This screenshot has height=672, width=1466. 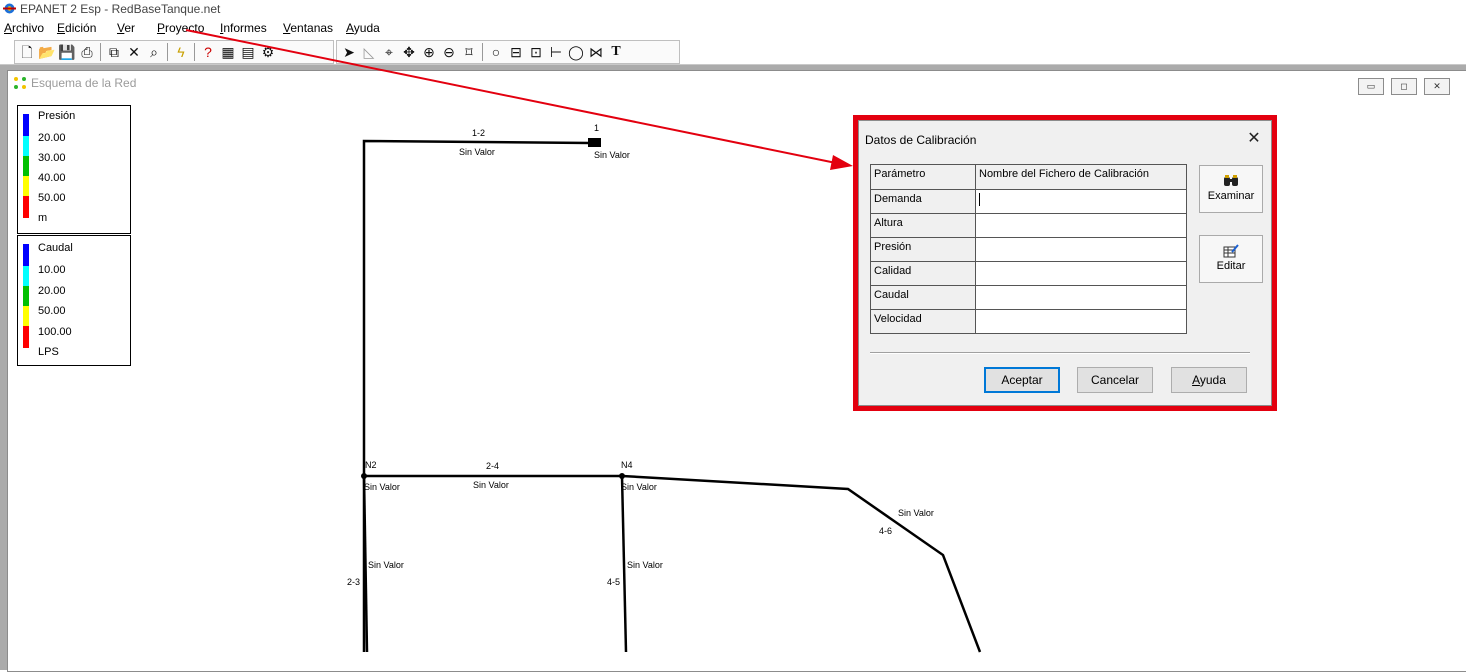 What do you see at coordinates (923, 321) in the screenshot?
I see `grid-param-cell: Velocidad` at bounding box center [923, 321].